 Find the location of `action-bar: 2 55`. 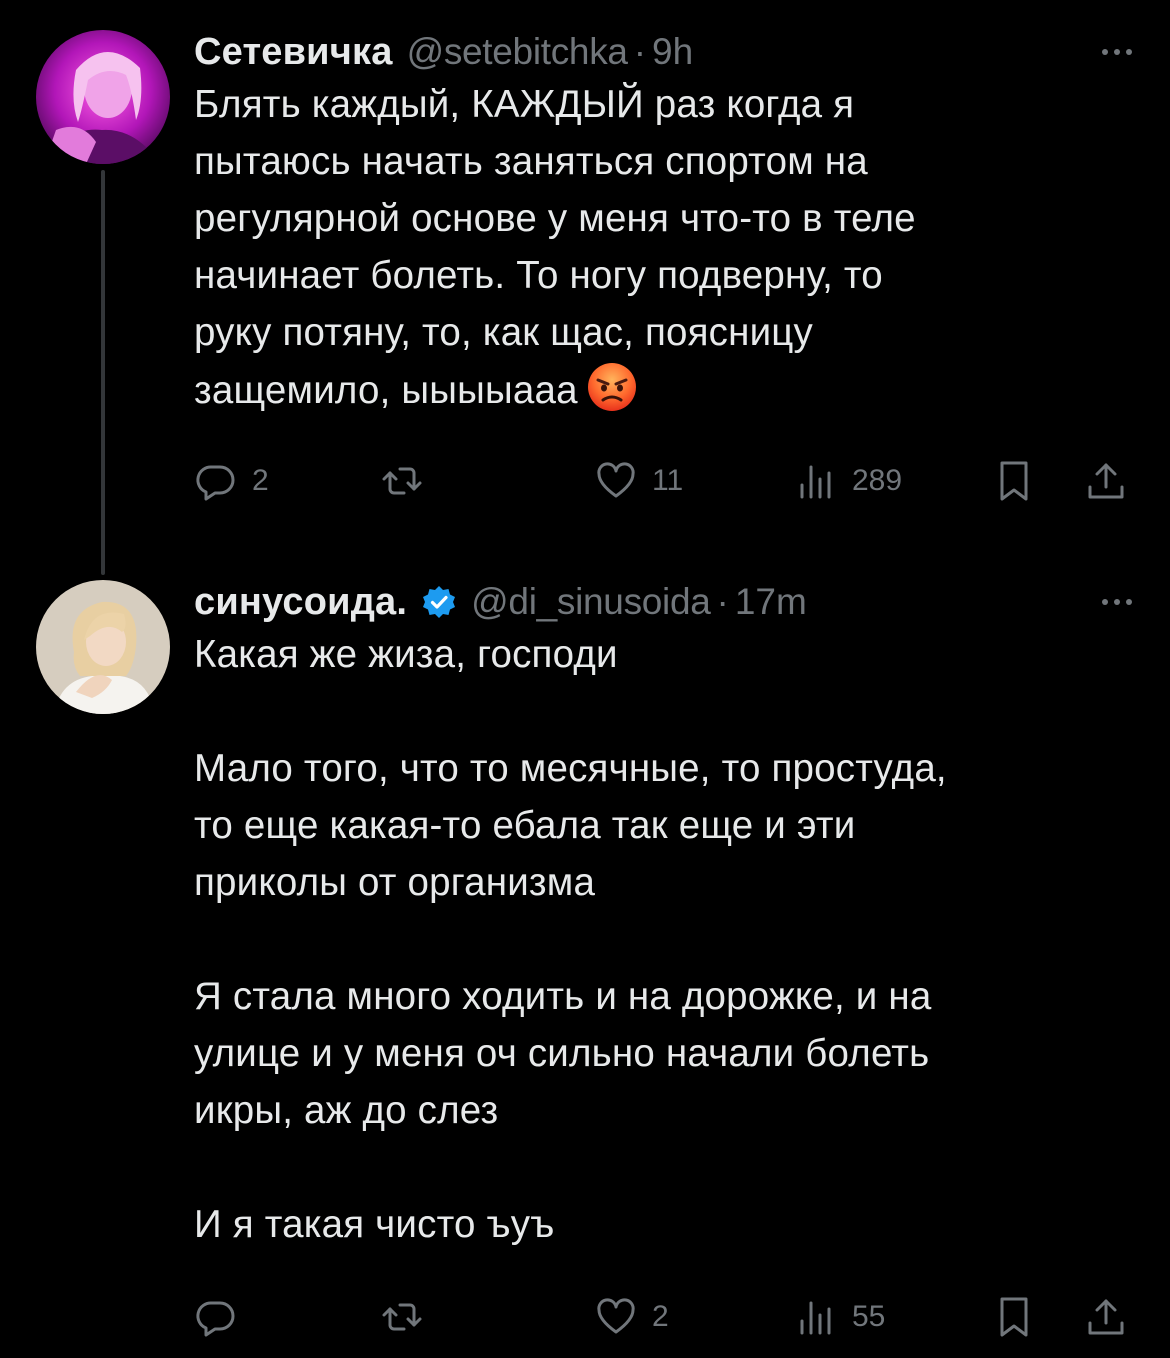

action-bar: 2 55 is located at coordinates (664, 1317).